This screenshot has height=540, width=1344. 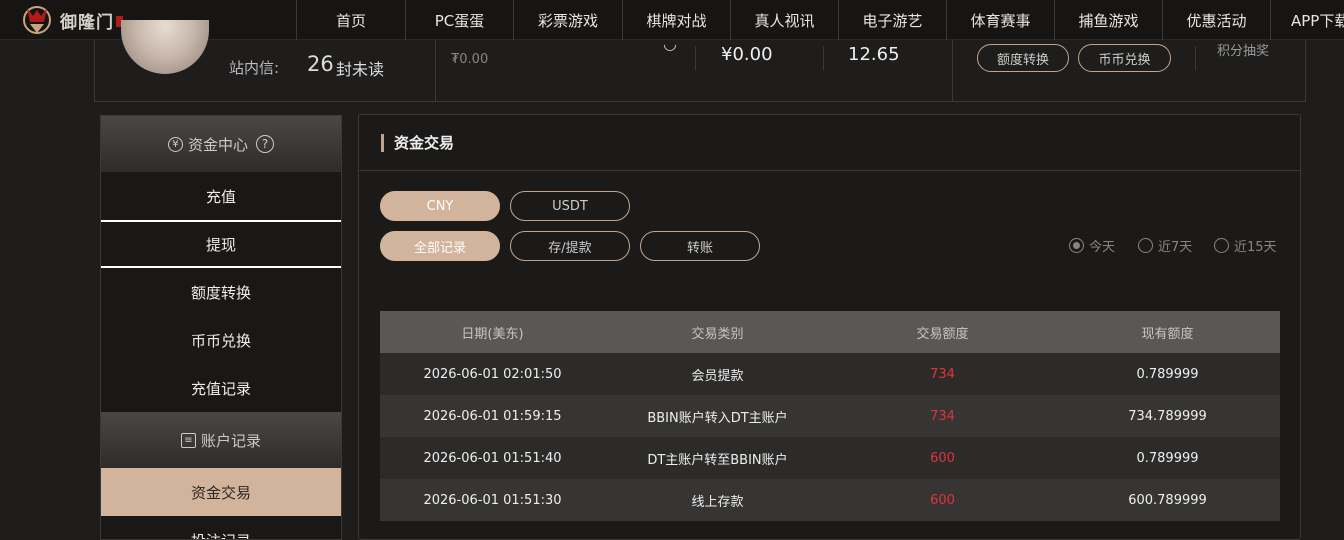 What do you see at coordinates (37, 20) in the screenshot?
I see `logo-icon` at bounding box center [37, 20].